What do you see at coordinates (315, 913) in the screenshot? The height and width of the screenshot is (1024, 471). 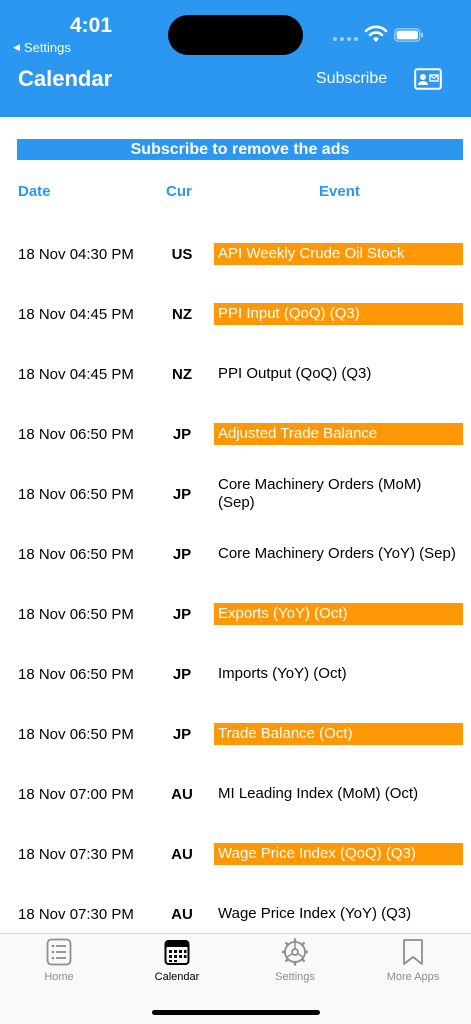 I see `event-name: Wage Price Index (YoY) (Q3)` at bounding box center [315, 913].